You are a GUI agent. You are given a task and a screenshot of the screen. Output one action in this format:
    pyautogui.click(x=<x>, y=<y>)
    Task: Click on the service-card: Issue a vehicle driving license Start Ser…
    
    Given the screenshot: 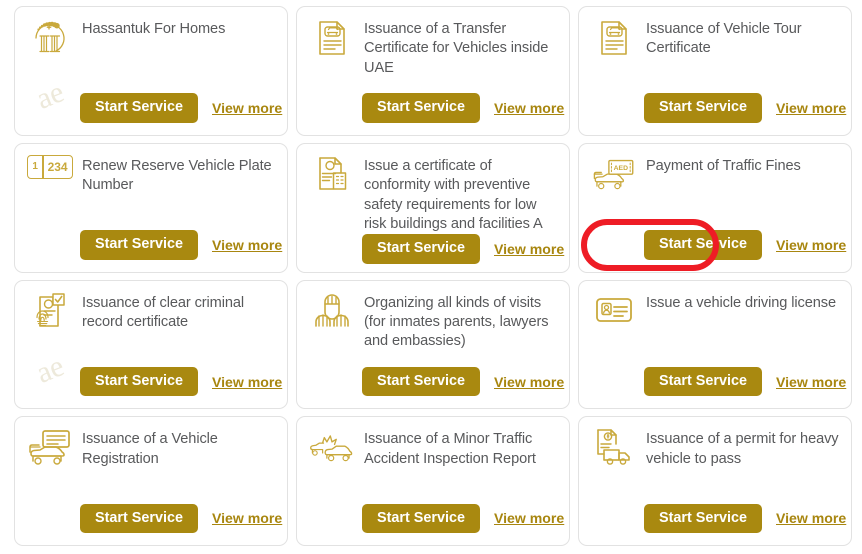 What is the action you would take?
    pyautogui.click(x=715, y=344)
    